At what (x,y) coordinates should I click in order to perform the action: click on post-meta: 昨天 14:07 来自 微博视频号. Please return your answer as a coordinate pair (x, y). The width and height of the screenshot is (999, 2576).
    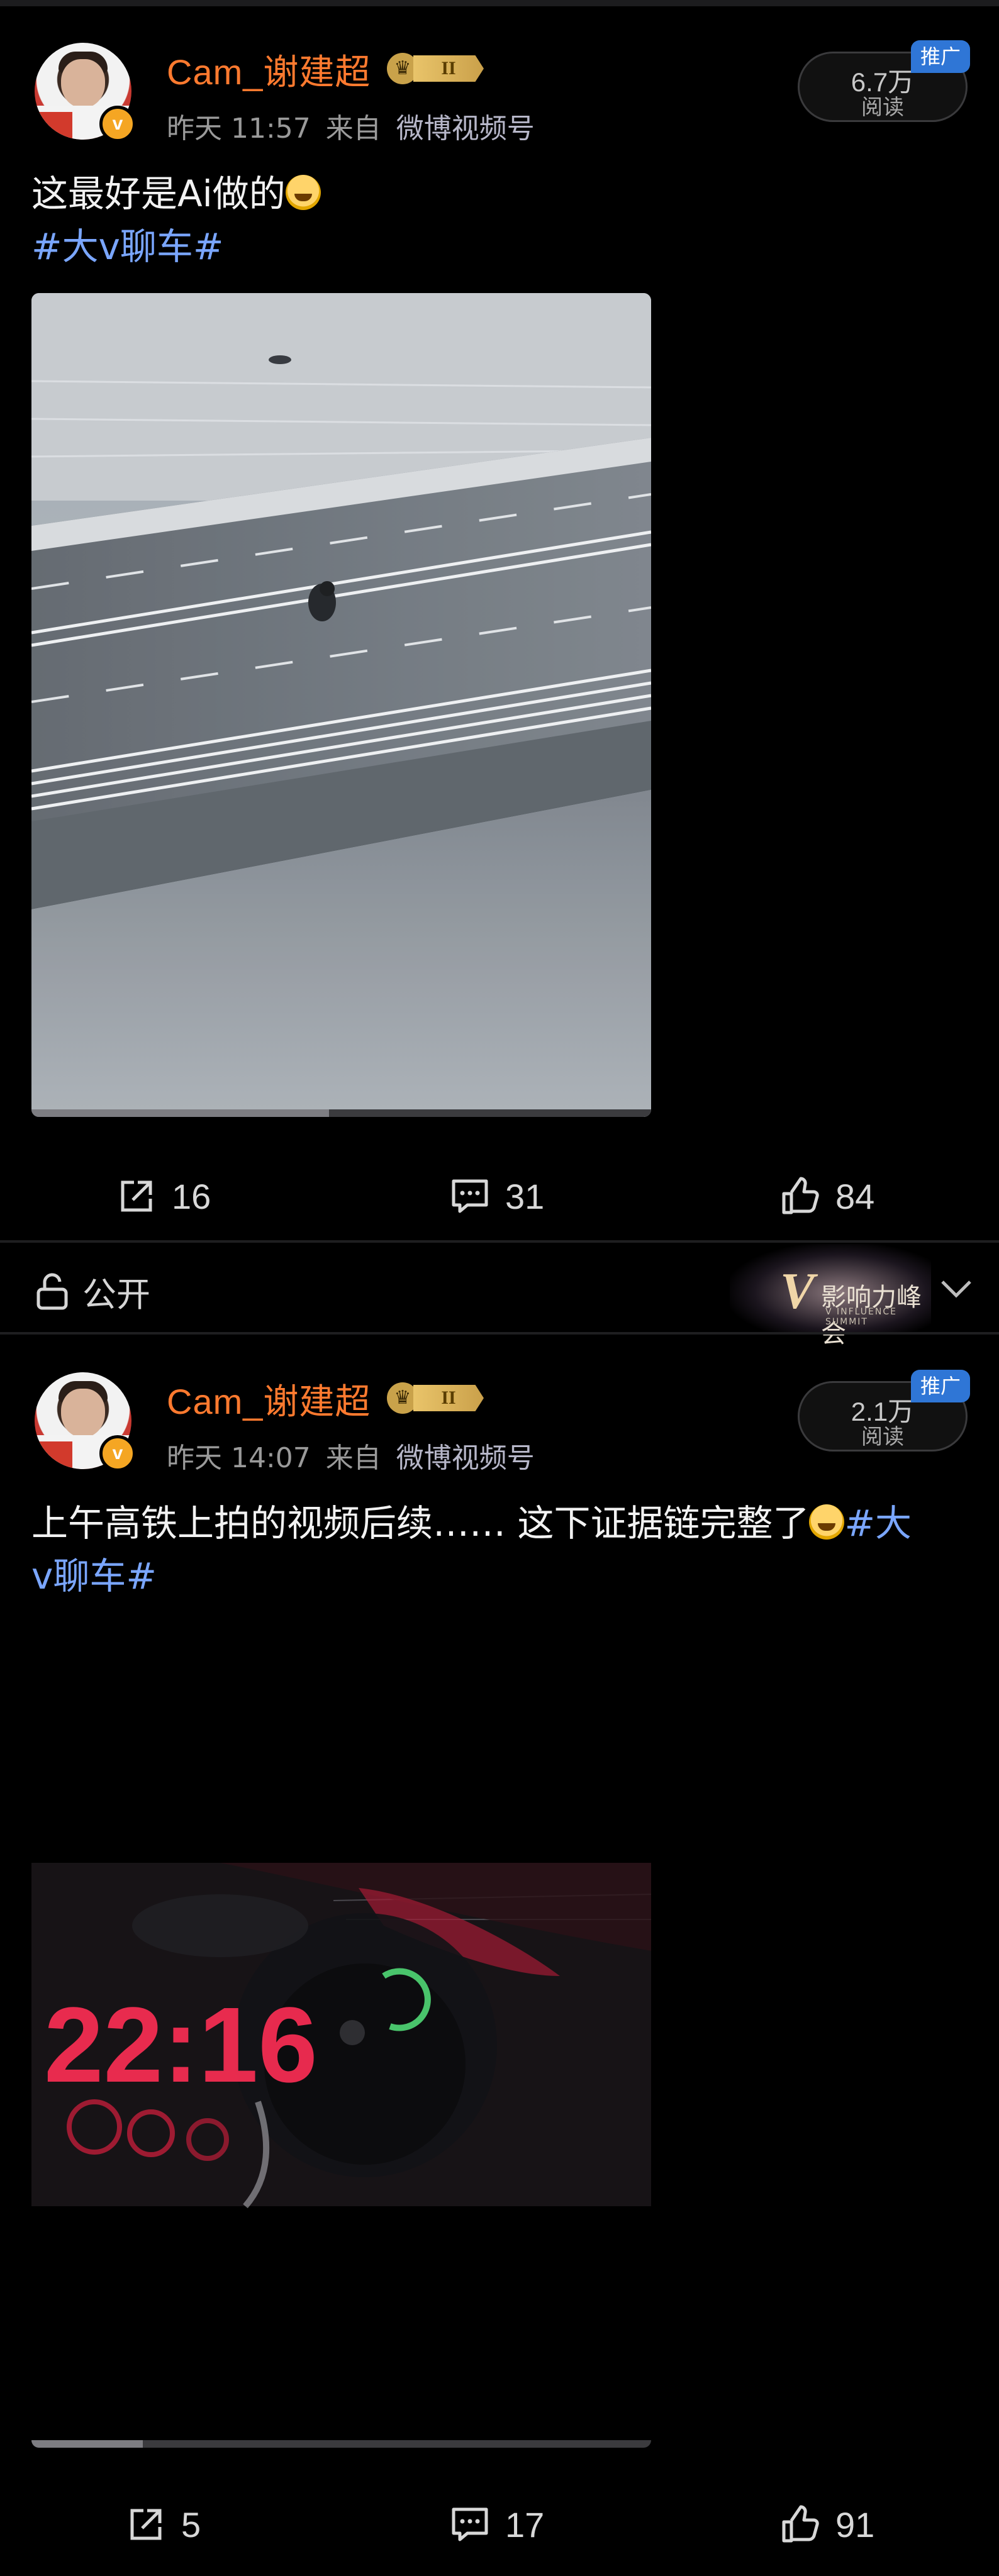
    Looking at the image, I should click on (358, 1455).